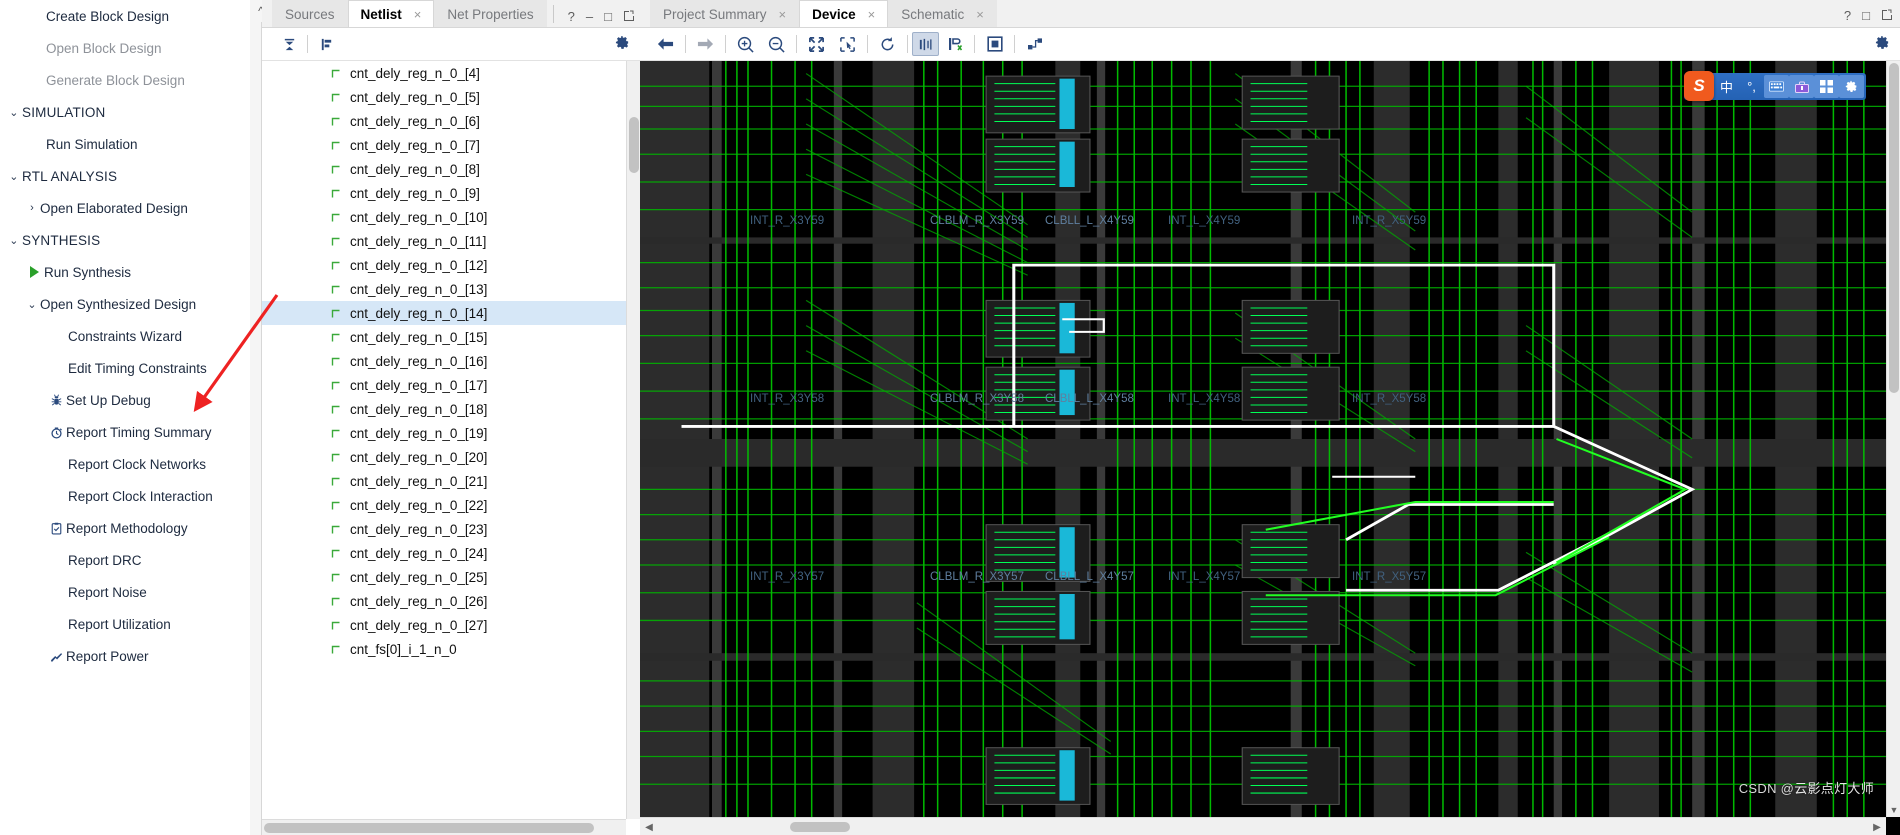  What do you see at coordinates (444, 313) in the screenshot?
I see `netlist-tree-item: cnt_dely_reg_n_0_[14]` at bounding box center [444, 313].